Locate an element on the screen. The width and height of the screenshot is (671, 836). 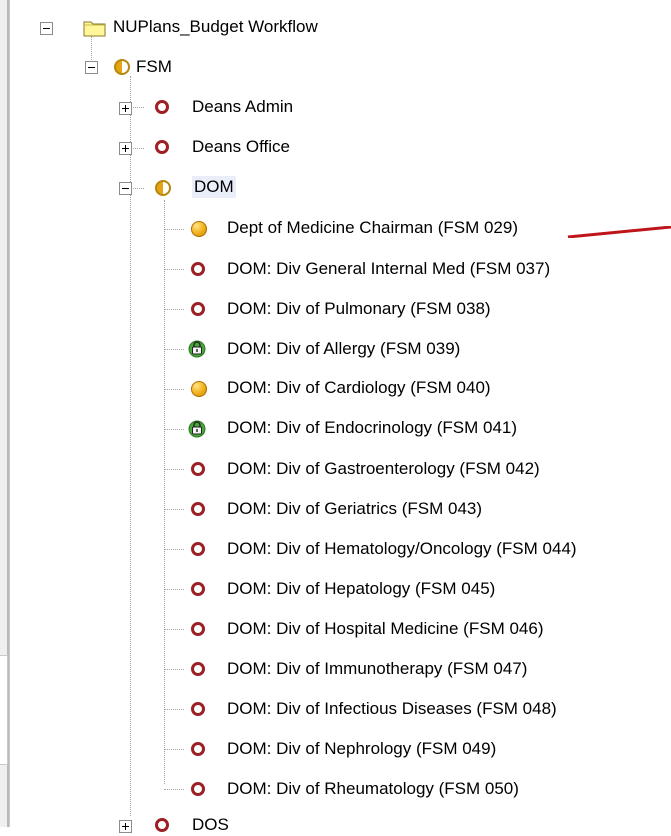
tree-line-root is located at coordinates (91, 50).